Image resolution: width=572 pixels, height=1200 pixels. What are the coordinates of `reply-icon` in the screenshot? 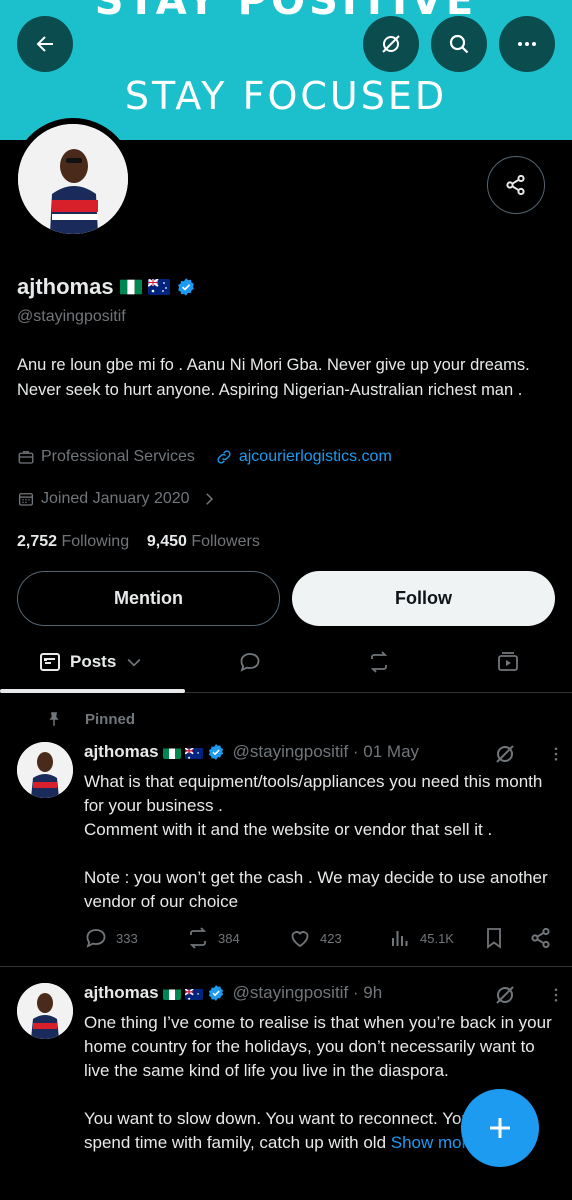 It's located at (96, 938).